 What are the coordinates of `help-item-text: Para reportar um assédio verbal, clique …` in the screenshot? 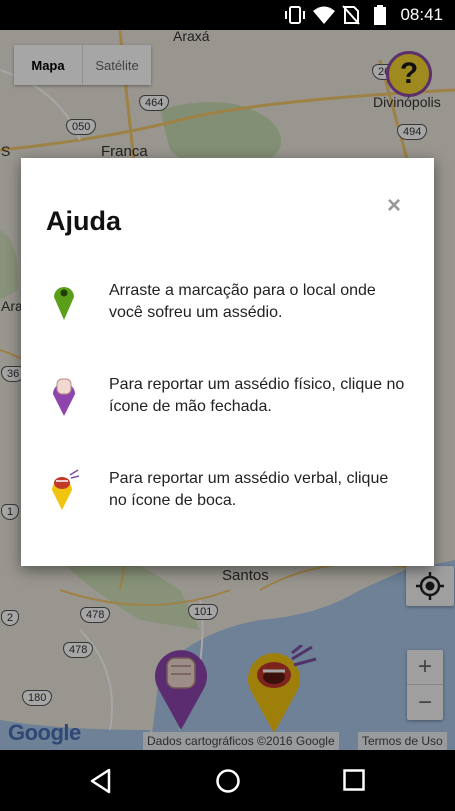 It's located at (249, 489).